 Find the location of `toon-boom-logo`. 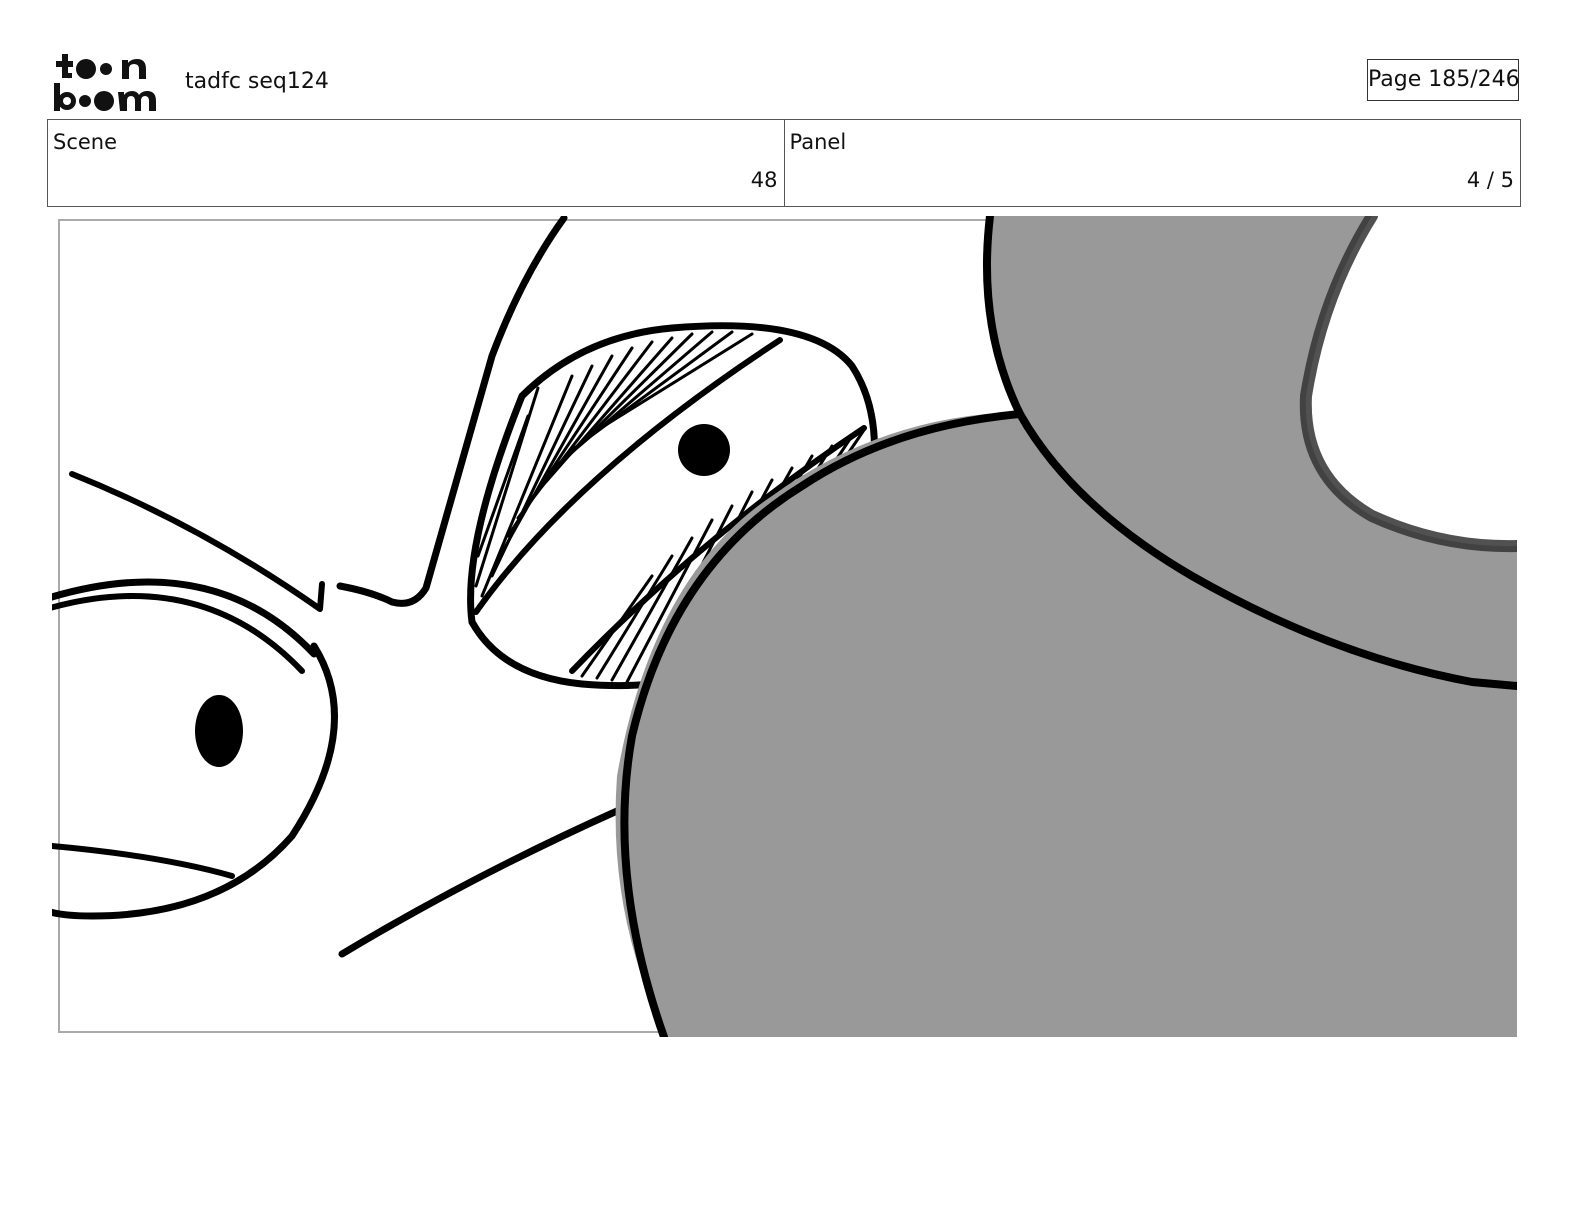

toon-boom-logo is located at coordinates (108, 82).